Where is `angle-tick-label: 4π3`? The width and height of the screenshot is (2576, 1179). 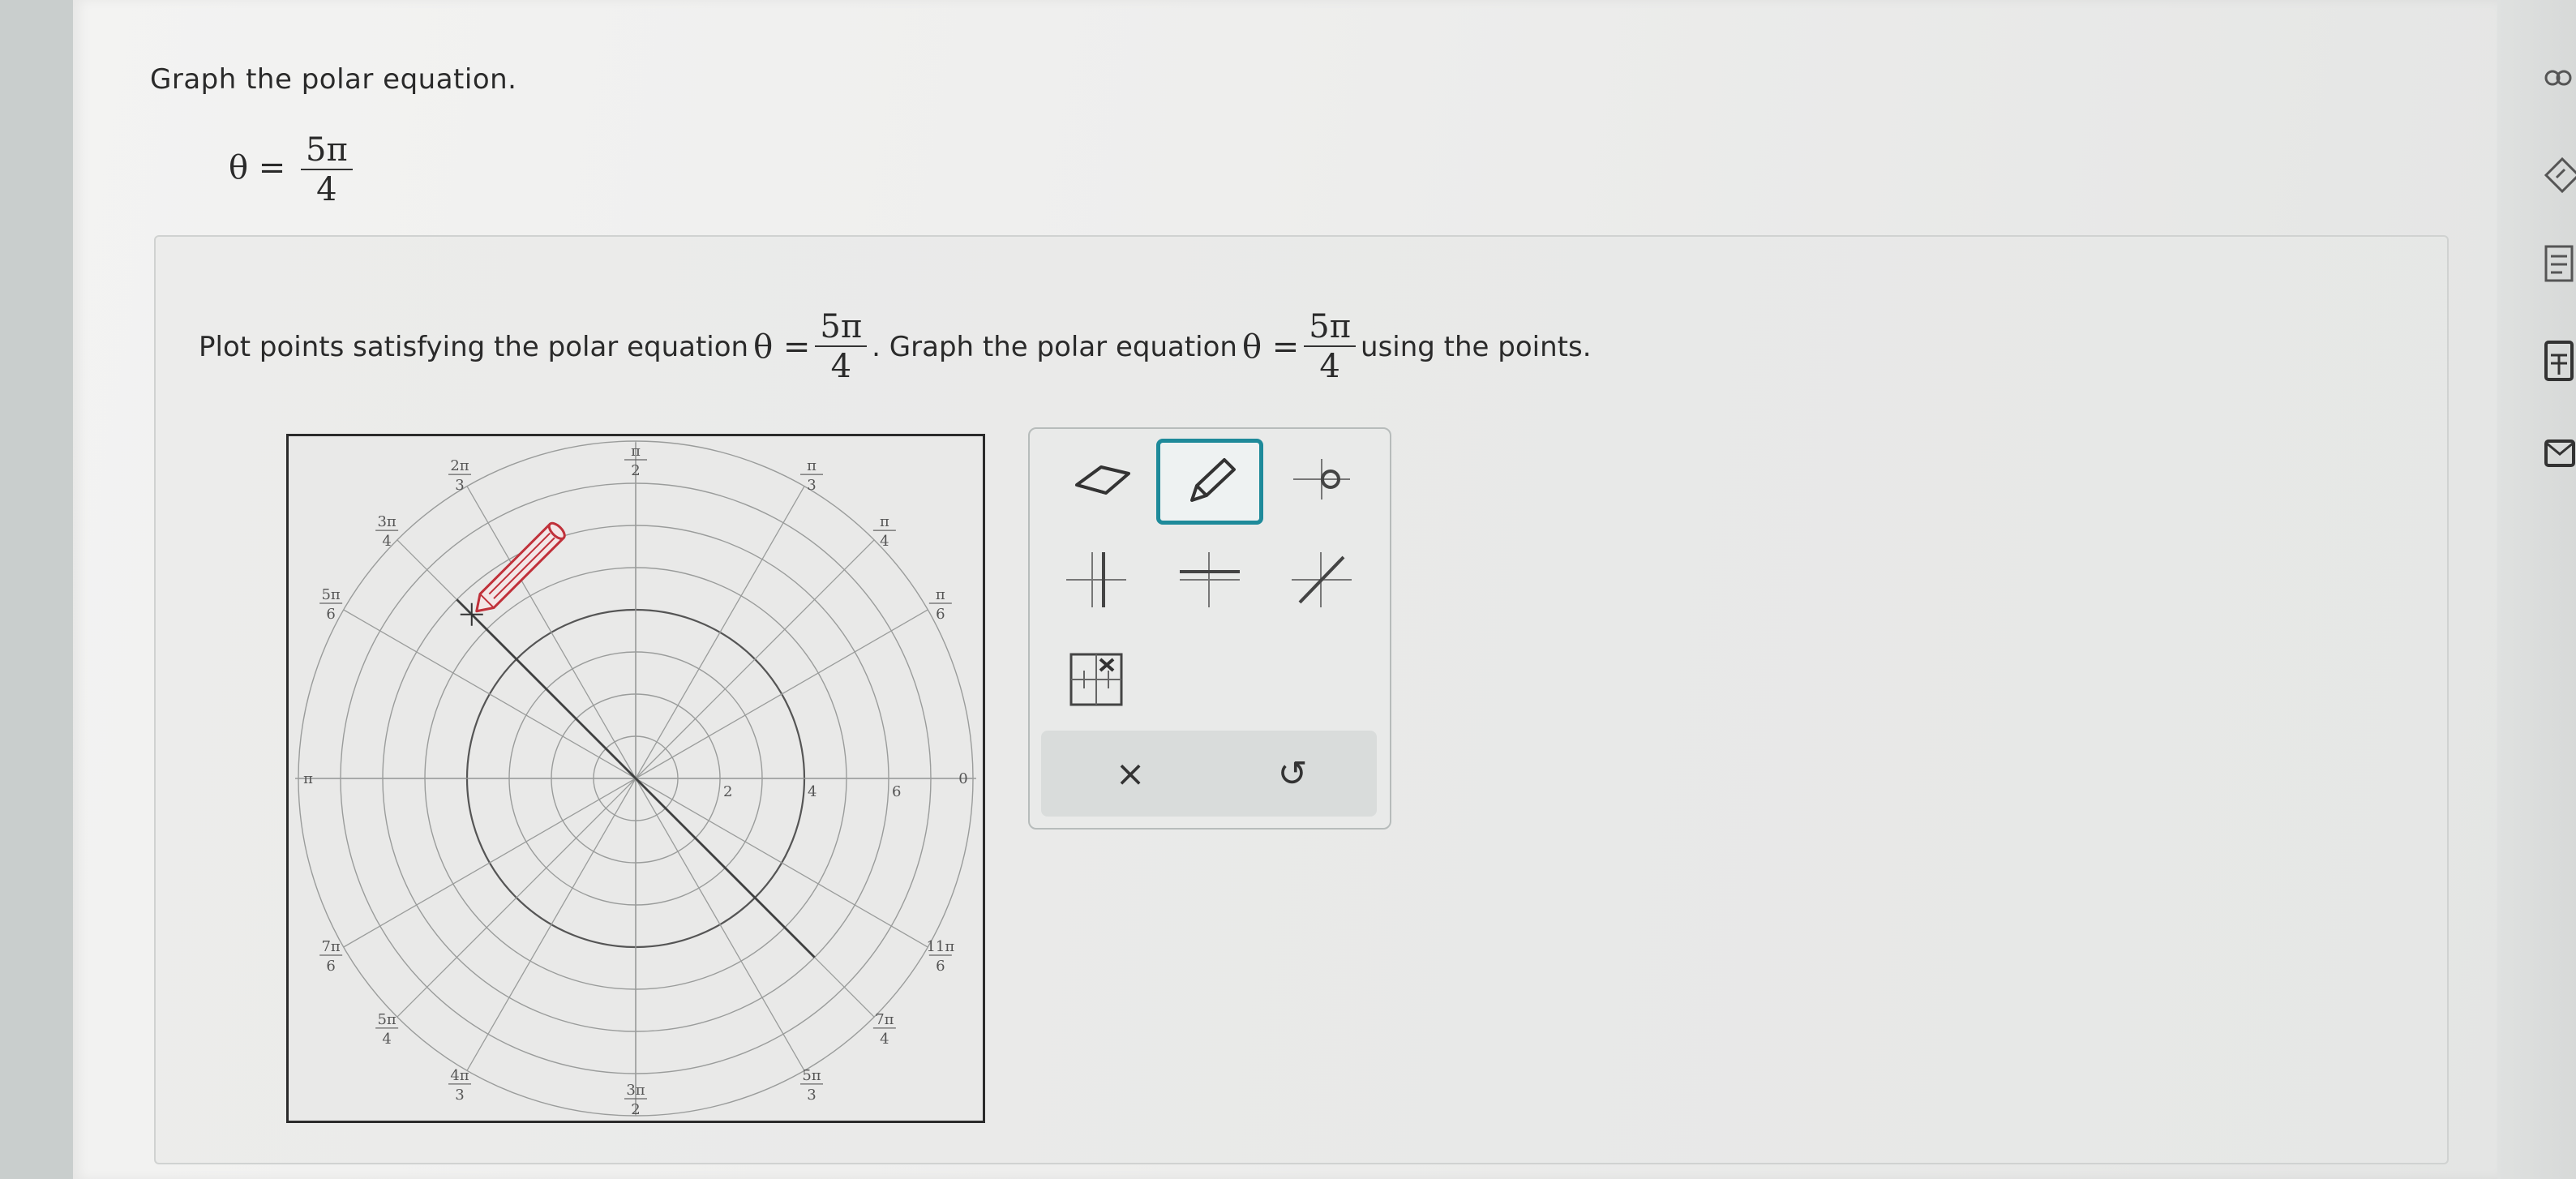 angle-tick-label: 4π3 is located at coordinates (459, 1085).